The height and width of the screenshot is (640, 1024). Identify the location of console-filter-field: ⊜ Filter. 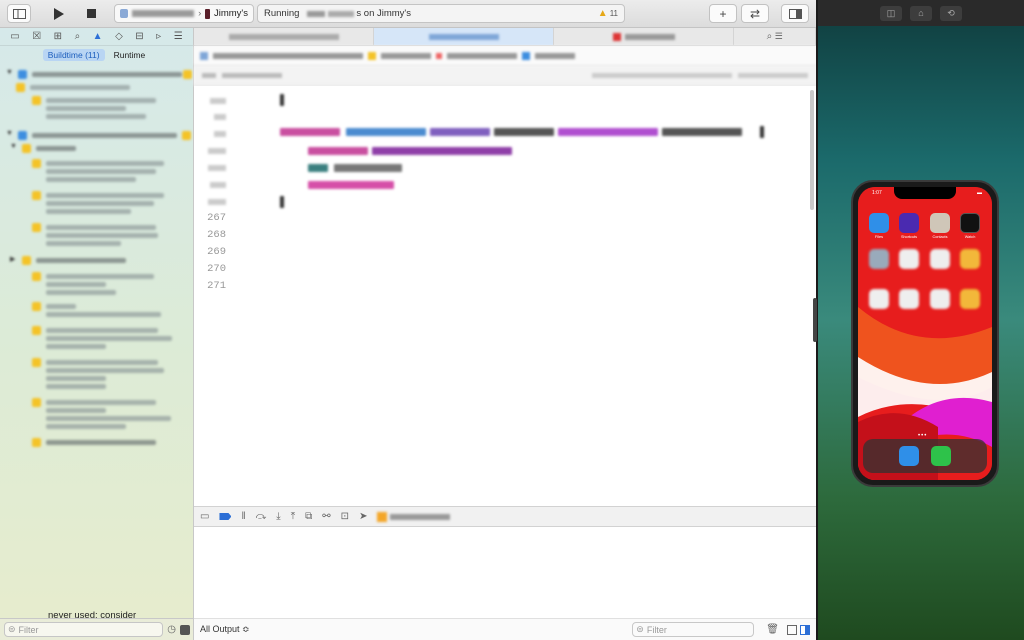
(693, 629).